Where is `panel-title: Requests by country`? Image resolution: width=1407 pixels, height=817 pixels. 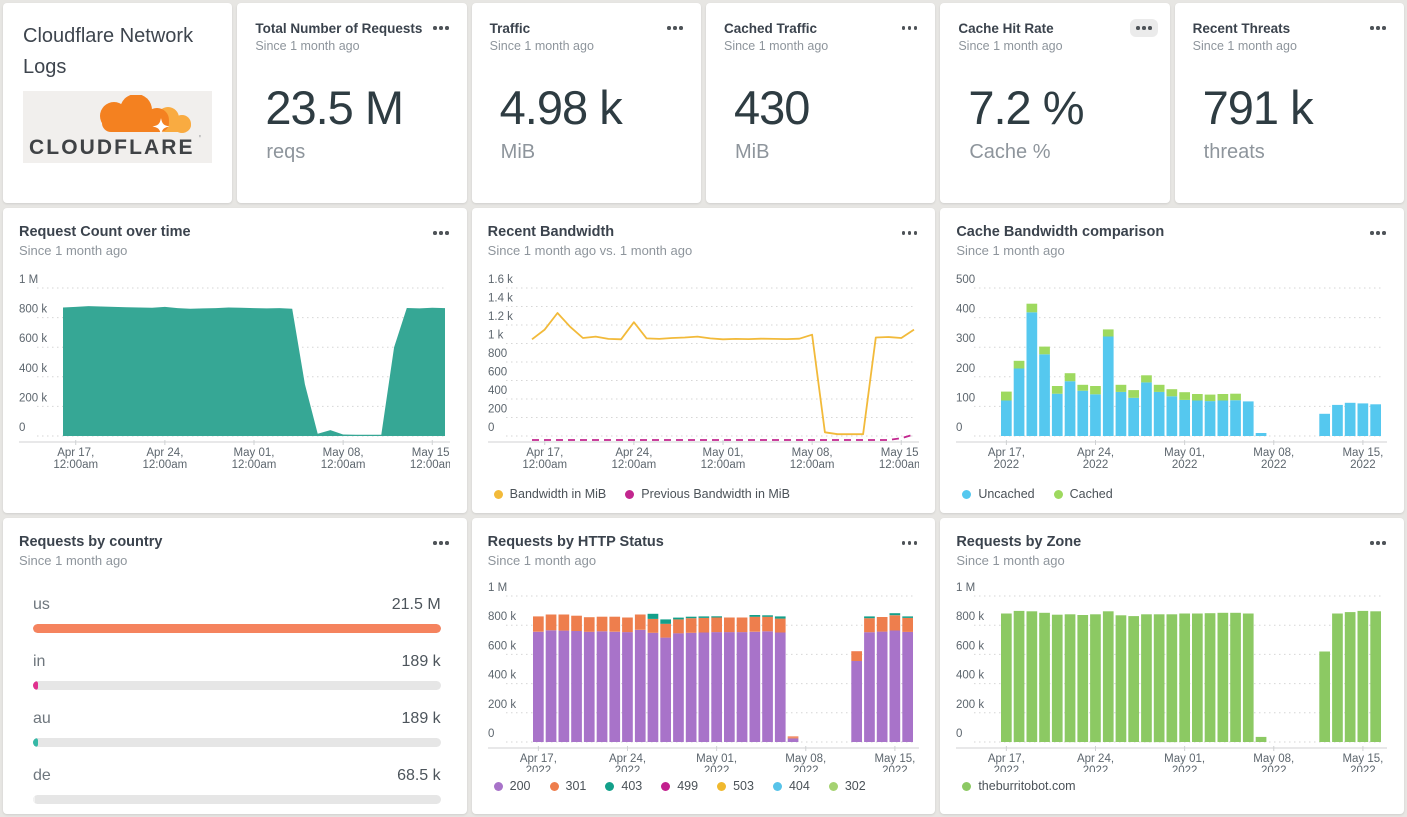 panel-title: Requests by country is located at coordinates (91, 542).